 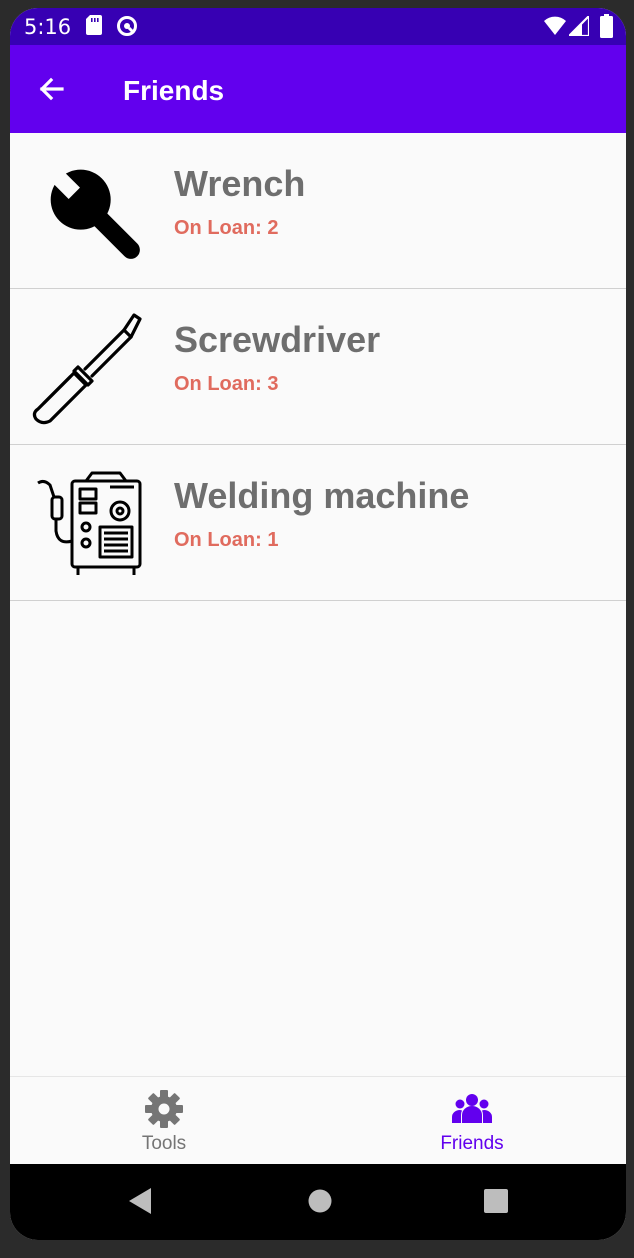 What do you see at coordinates (226, 228) in the screenshot?
I see `item-loan-count: On Loan: 2` at bounding box center [226, 228].